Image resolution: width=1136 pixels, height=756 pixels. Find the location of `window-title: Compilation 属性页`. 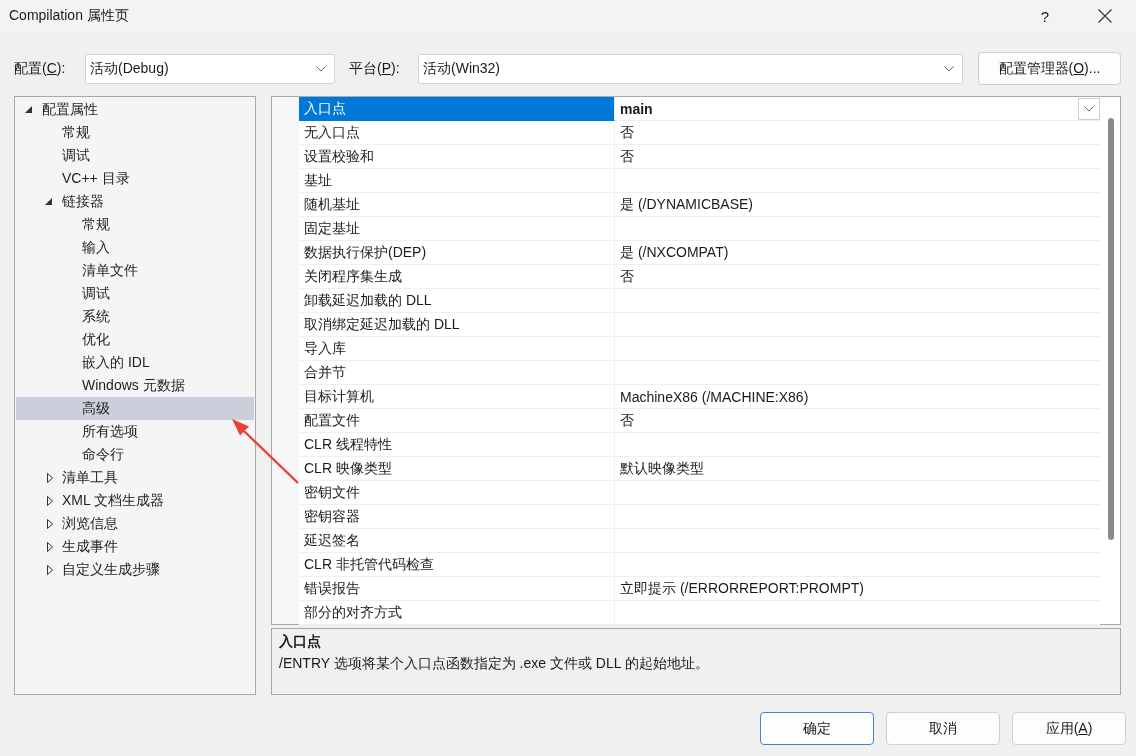

window-title: Compilation 属性页 is located at coordinates (69, 16).